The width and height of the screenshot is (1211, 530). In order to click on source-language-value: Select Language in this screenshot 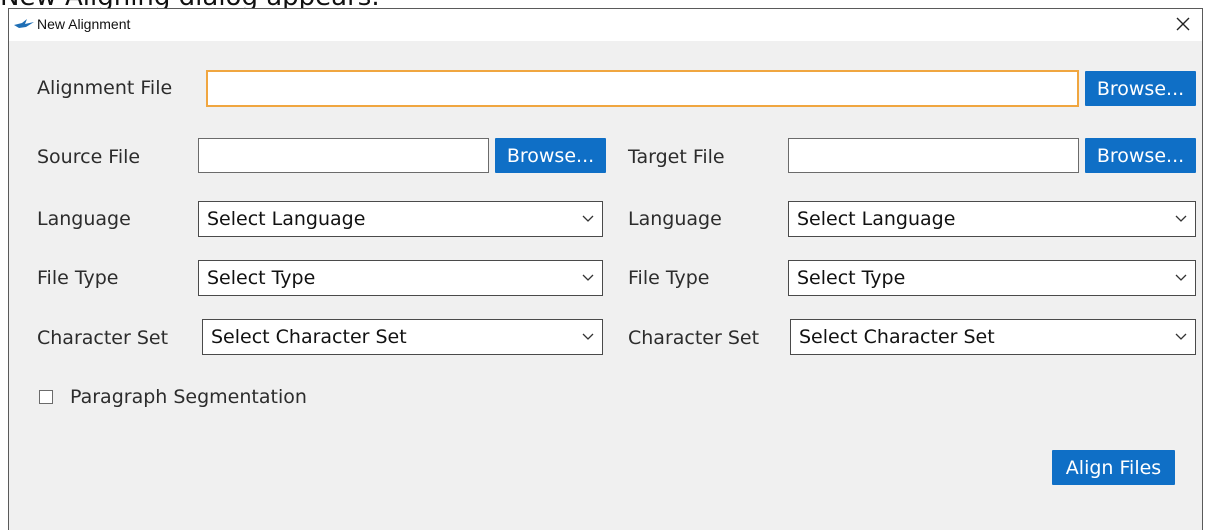, I will do `click(286, 219)`.